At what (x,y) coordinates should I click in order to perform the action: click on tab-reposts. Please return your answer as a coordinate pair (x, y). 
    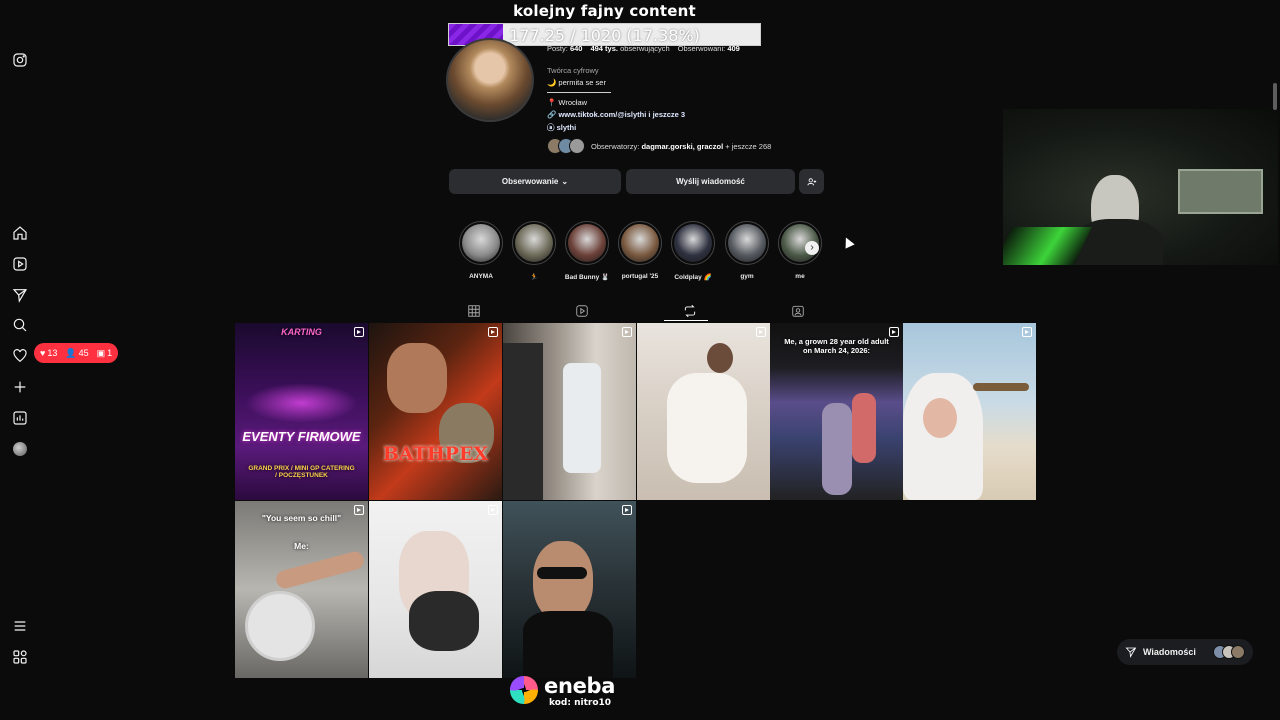
    Looking at the image, I should click on (690, 311).